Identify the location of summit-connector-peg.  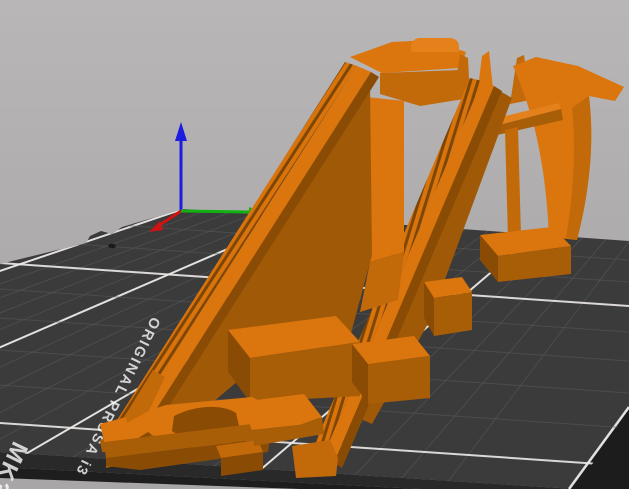
(435, 45).